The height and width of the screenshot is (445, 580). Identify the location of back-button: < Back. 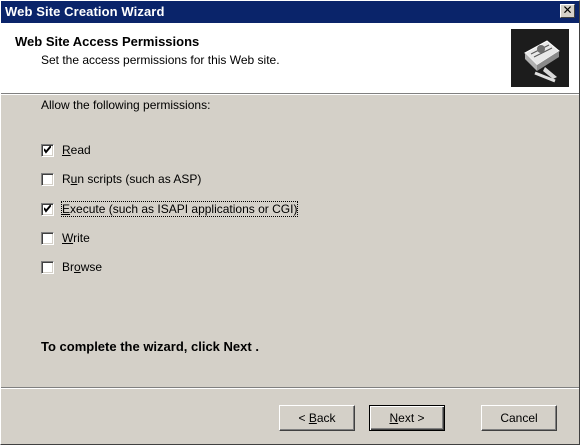
(317, 418).